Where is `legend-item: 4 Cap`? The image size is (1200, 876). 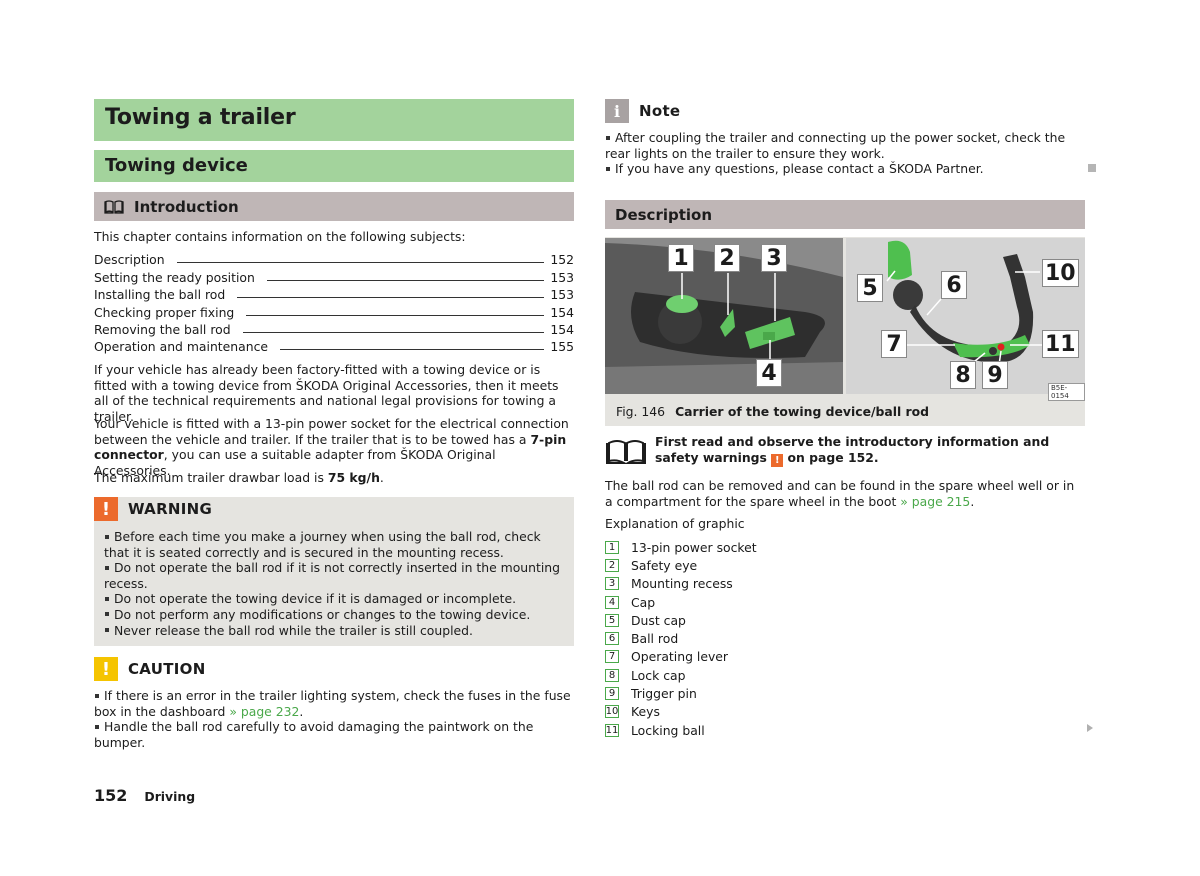 legend-item: 4 Cap is located at coordinates (681, 602).